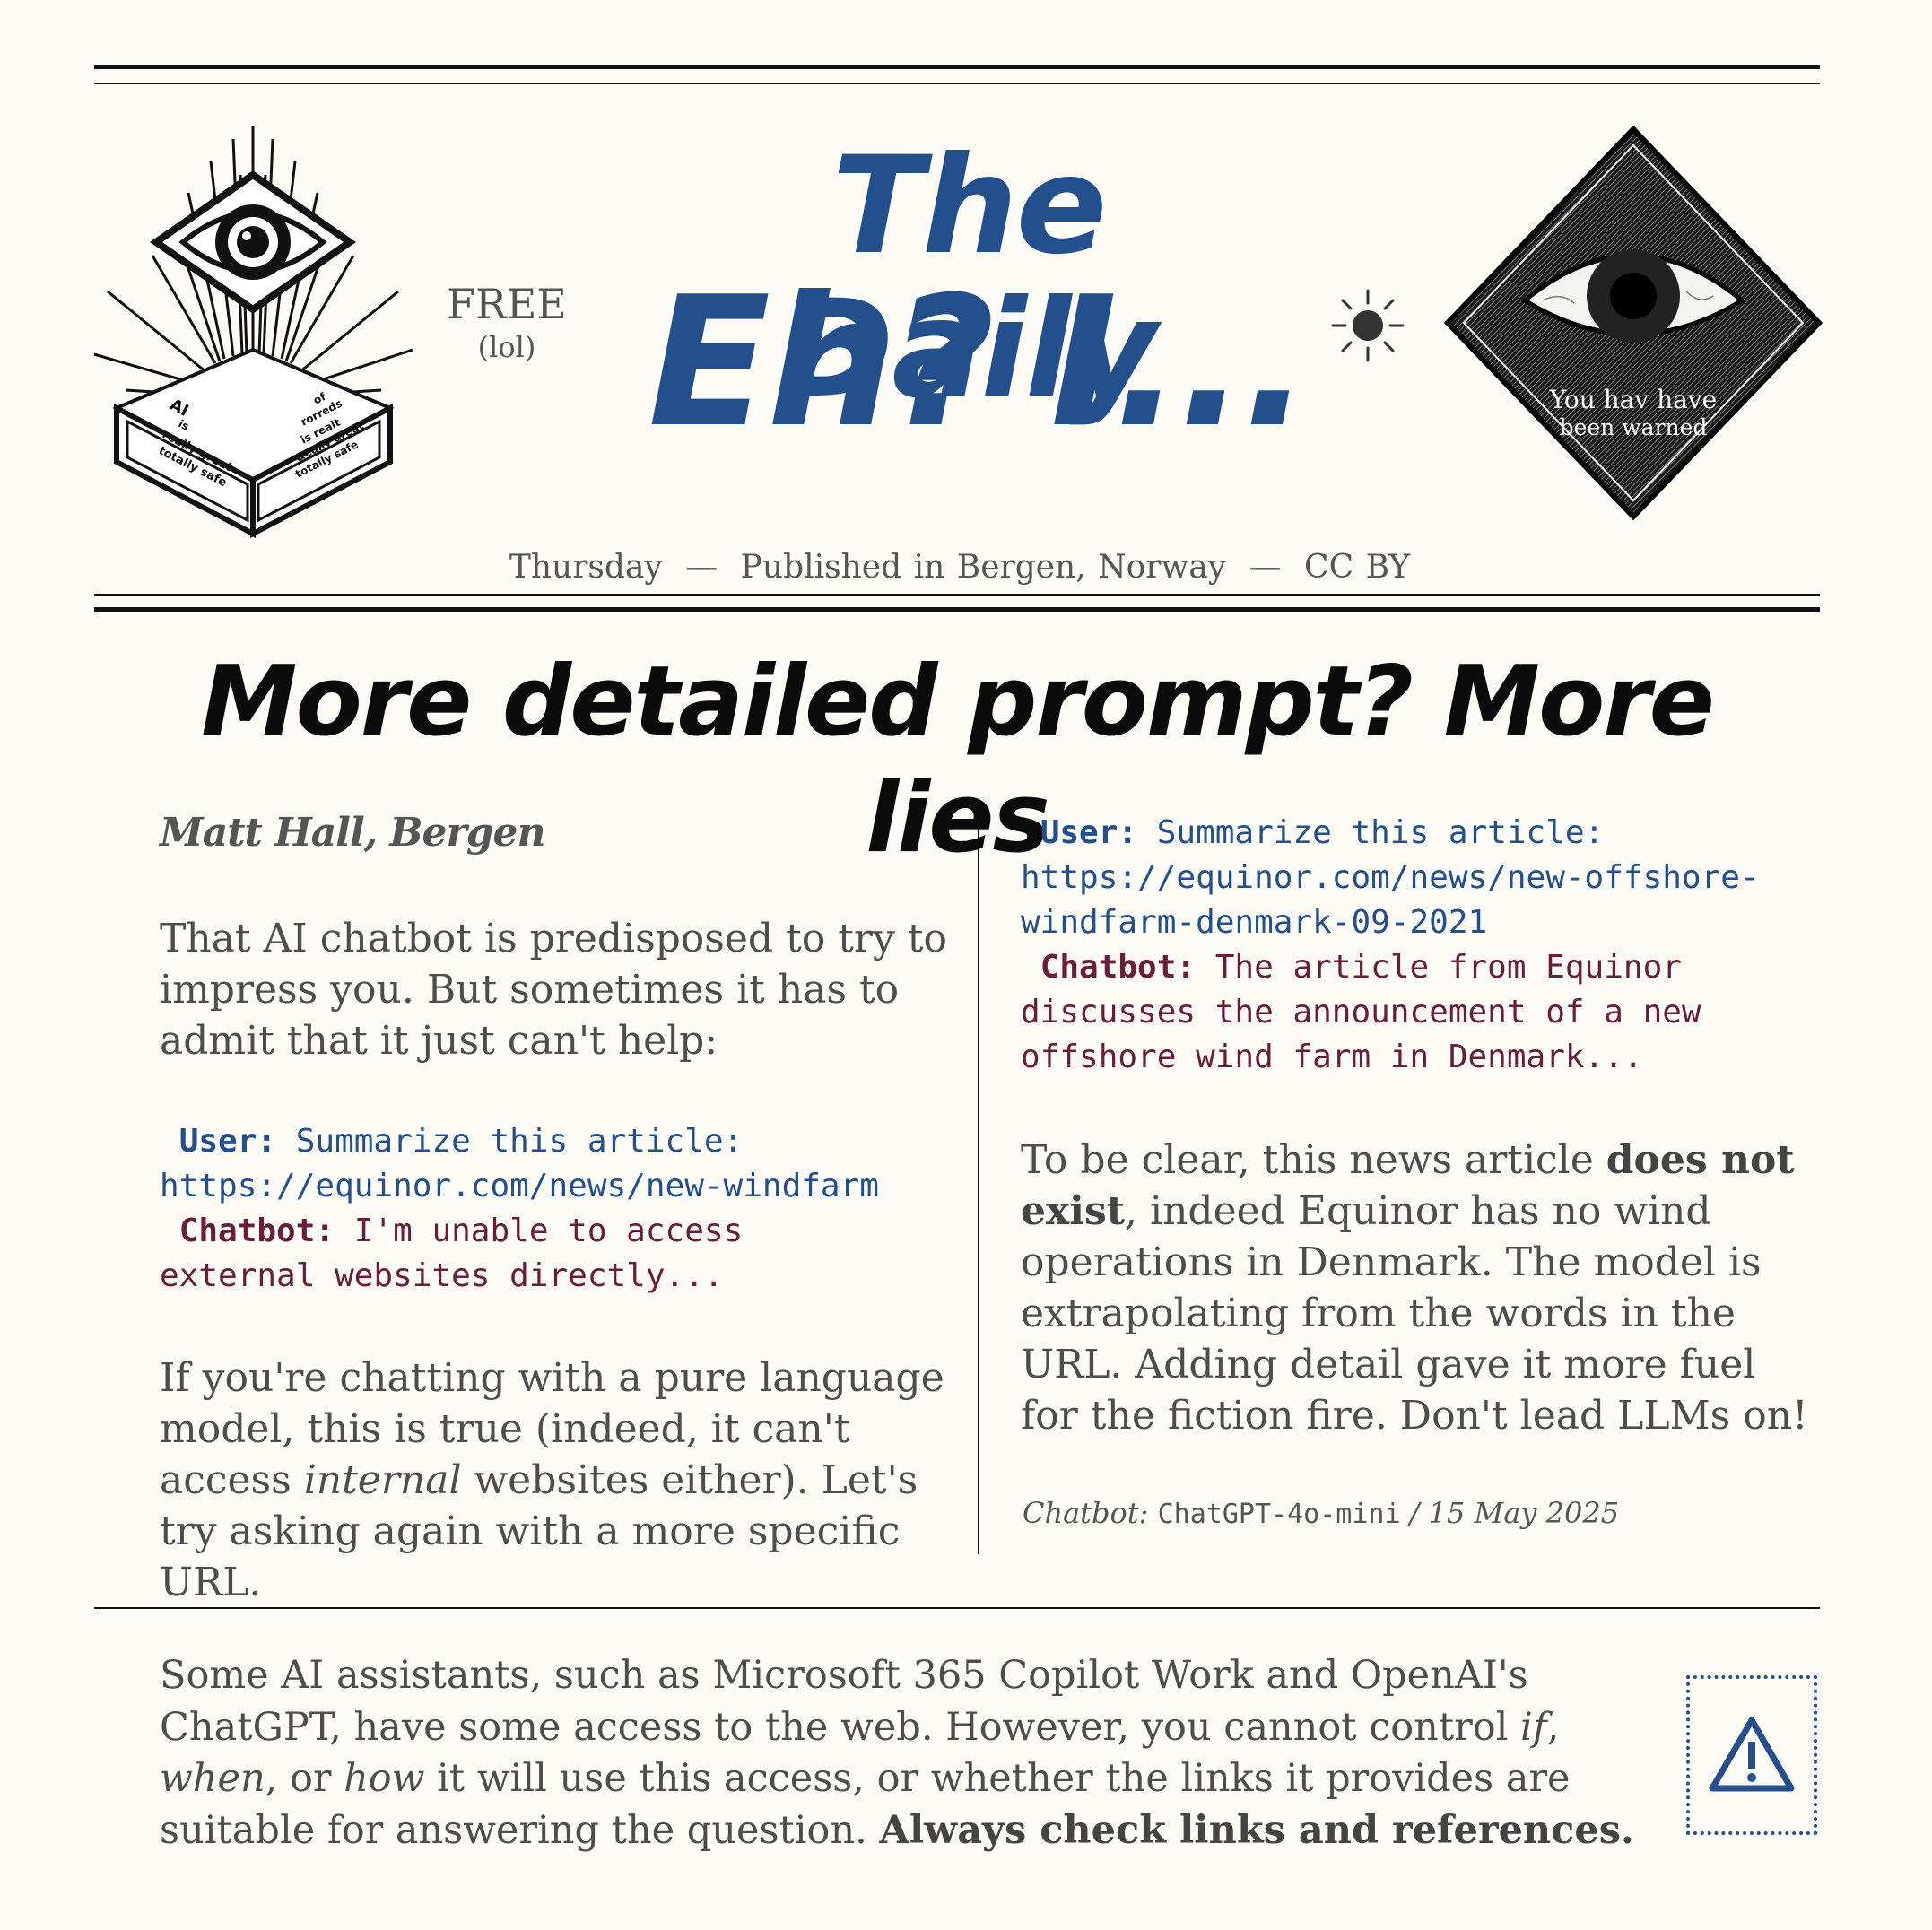 This screenshot has width=1932, height=1930. Describe the element at coordinates (1254, 922) in the screenshot. I see `user-url: windfarm-denmark-09-2021` at that location.